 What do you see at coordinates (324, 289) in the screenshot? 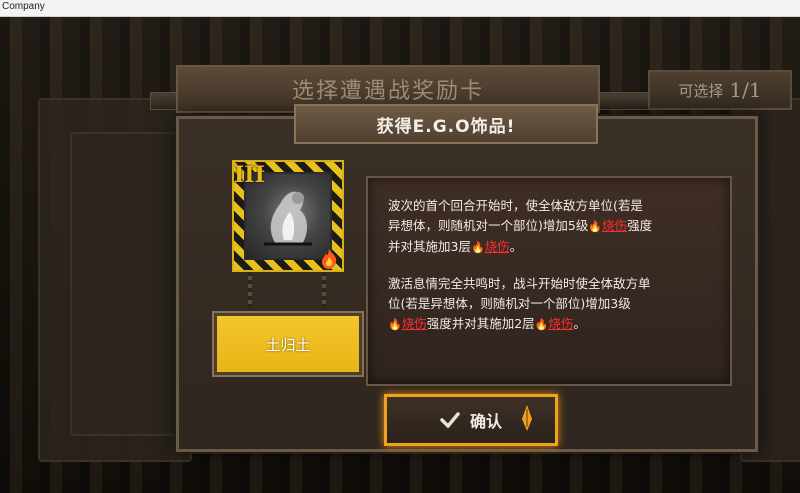
I see `chain-right` at bounding box center [324, 289].